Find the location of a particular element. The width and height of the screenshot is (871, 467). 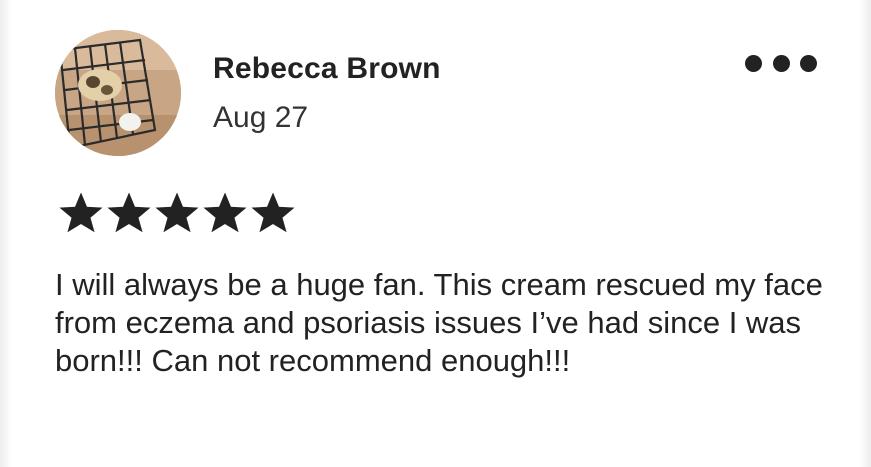

more-options-icon is located at coordinates (753, 63).